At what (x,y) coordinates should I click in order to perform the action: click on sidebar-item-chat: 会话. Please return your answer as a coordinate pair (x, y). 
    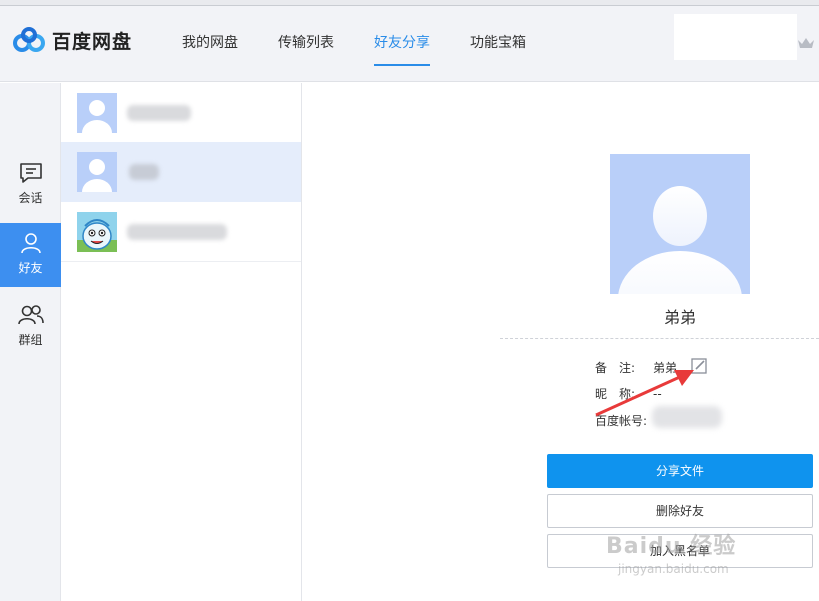
    Looking at the image, I should click on (30, 185).